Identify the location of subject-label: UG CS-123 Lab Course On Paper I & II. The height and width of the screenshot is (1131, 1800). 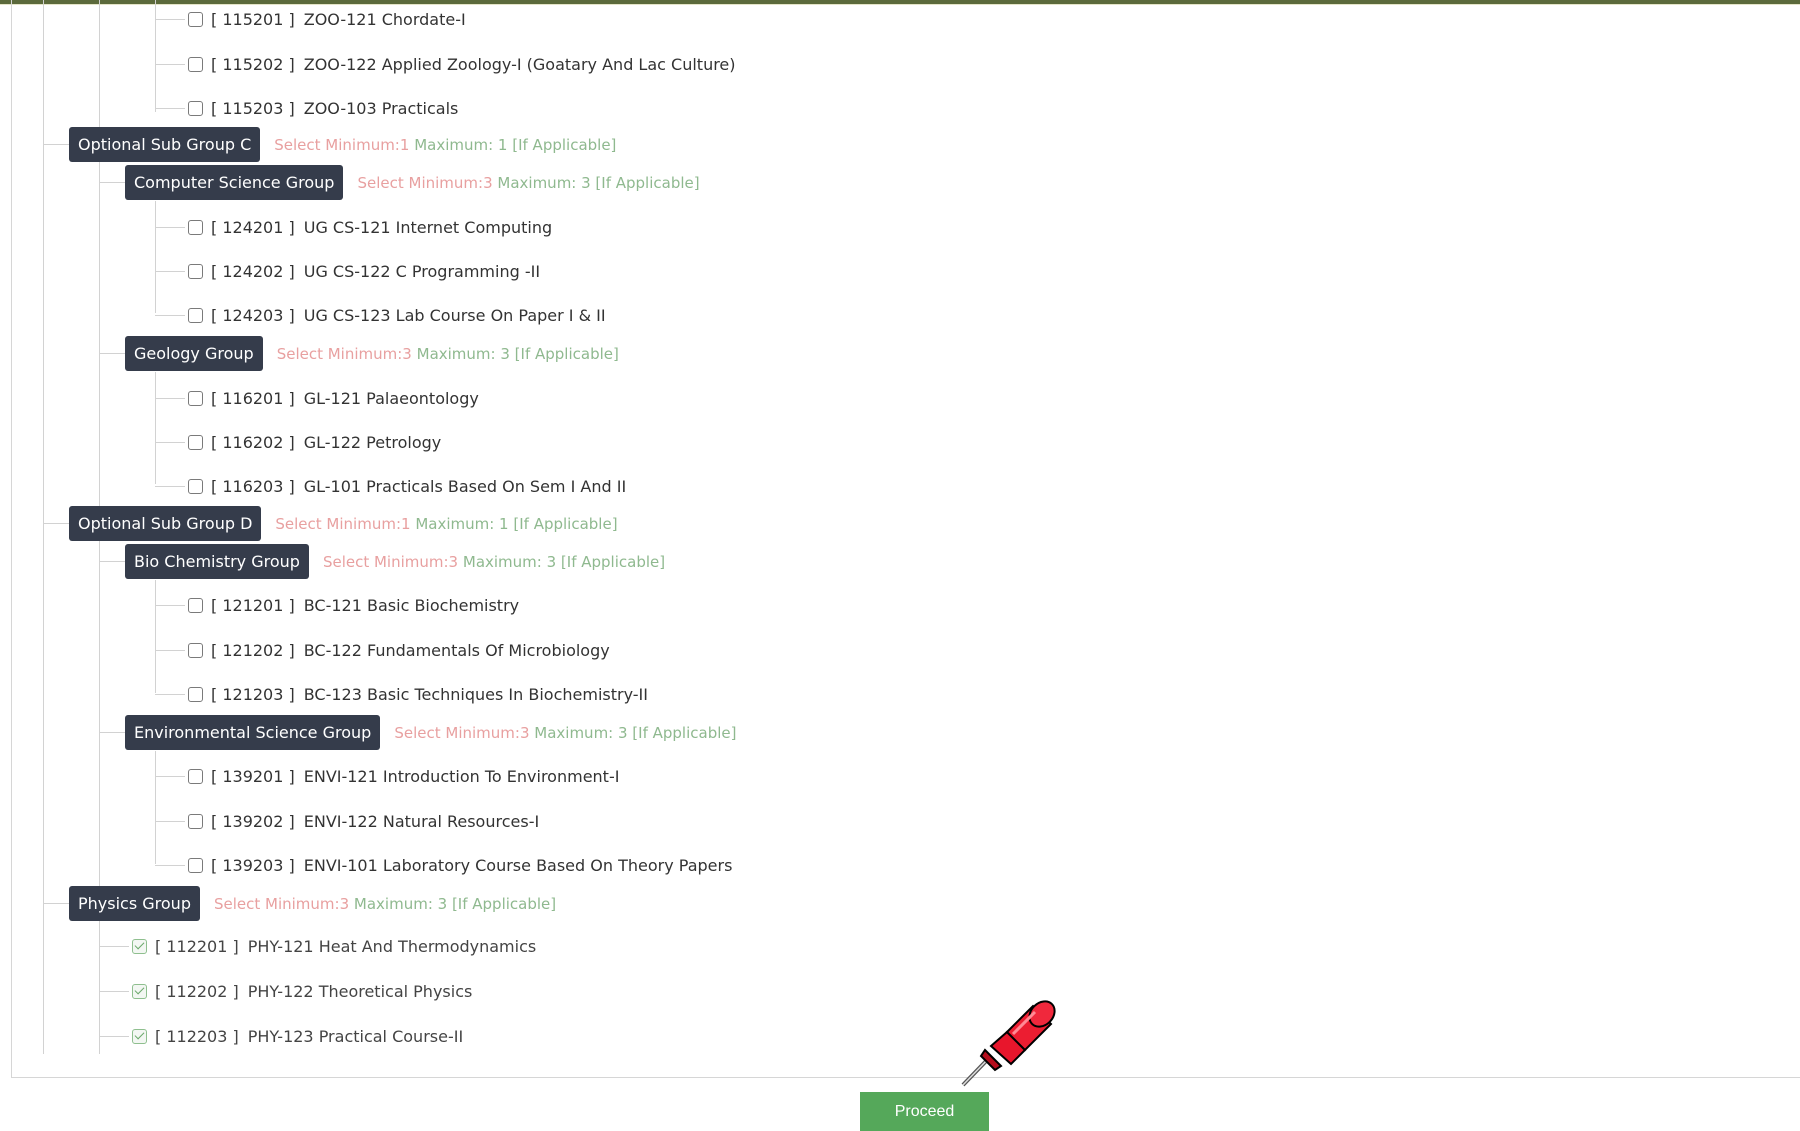
(454, 315).